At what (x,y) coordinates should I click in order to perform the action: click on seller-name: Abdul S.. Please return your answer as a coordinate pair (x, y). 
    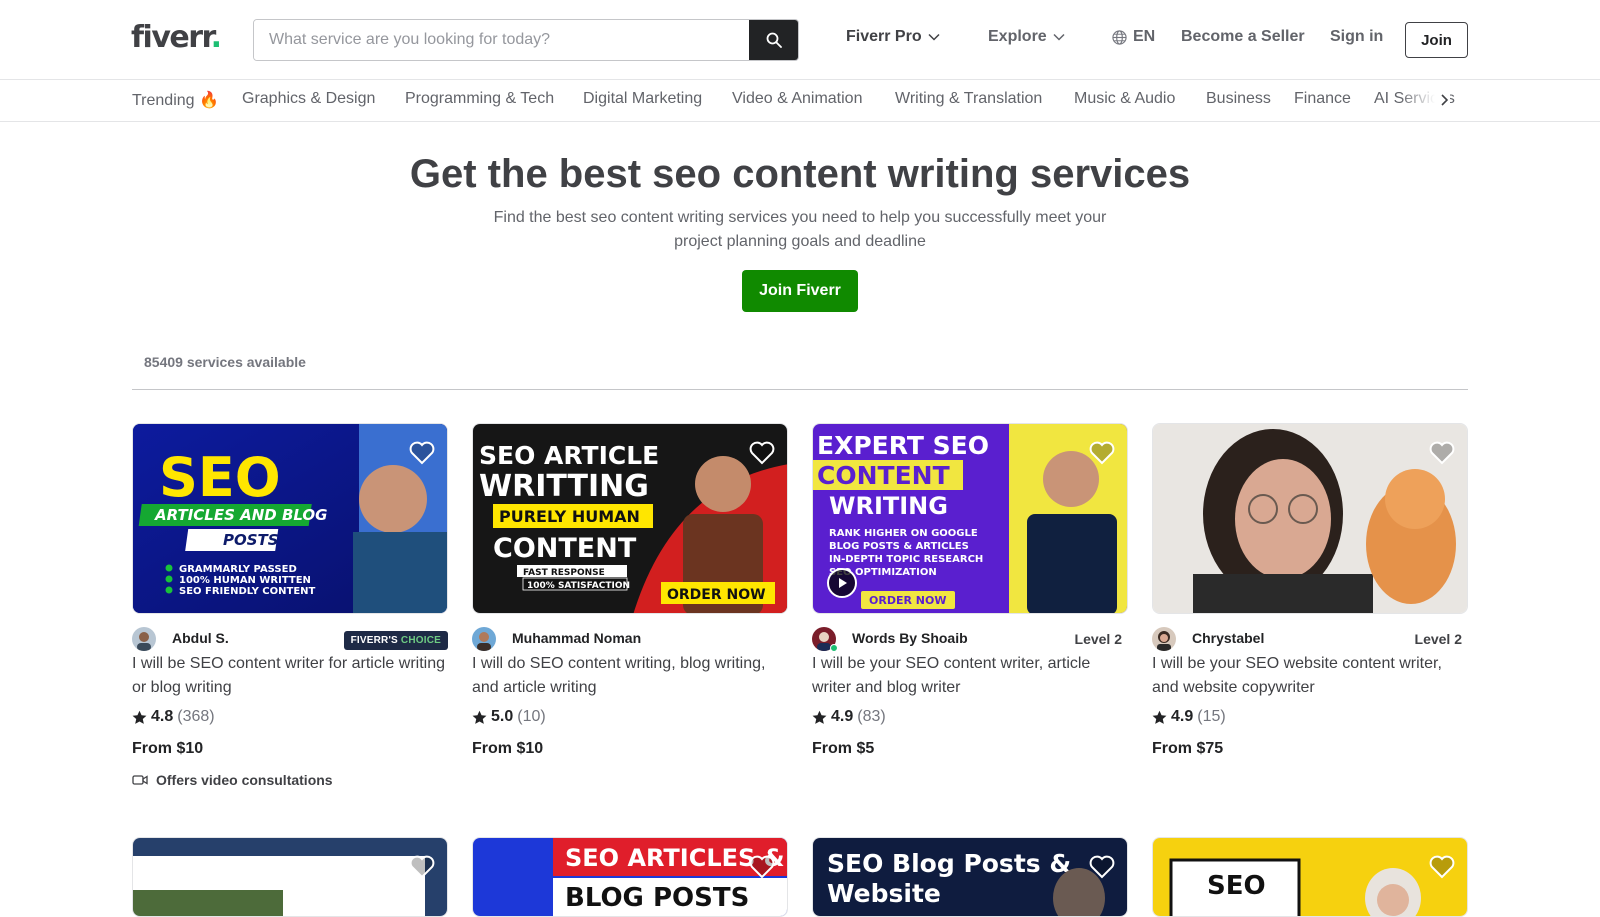
    Looking at the image, I should click on (200, 638).